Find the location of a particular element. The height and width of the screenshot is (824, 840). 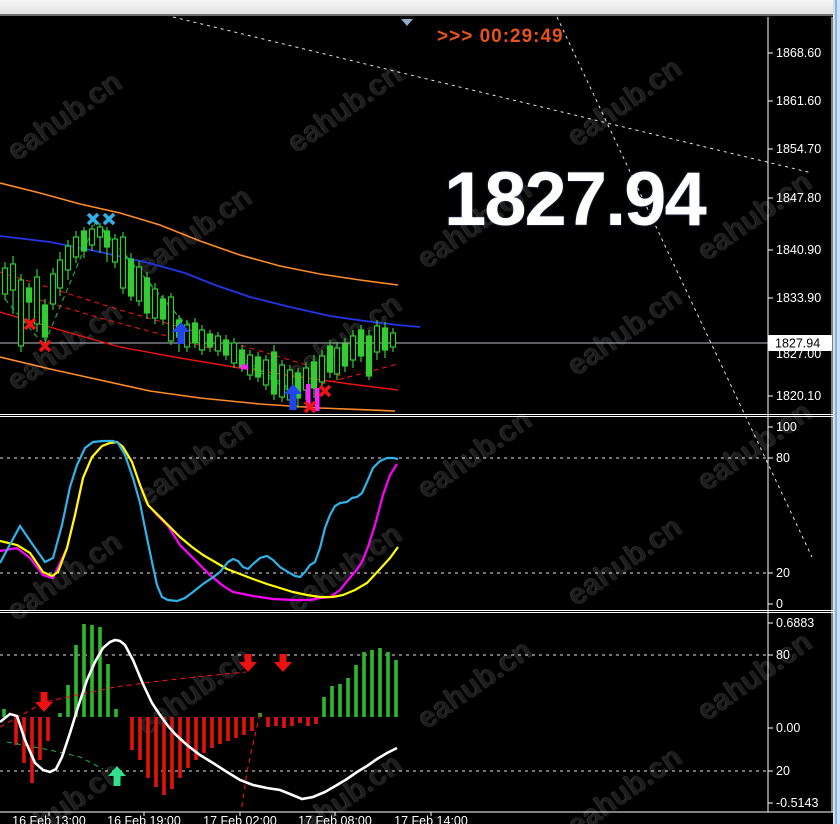

window-border is located at coordinates (836, 412).